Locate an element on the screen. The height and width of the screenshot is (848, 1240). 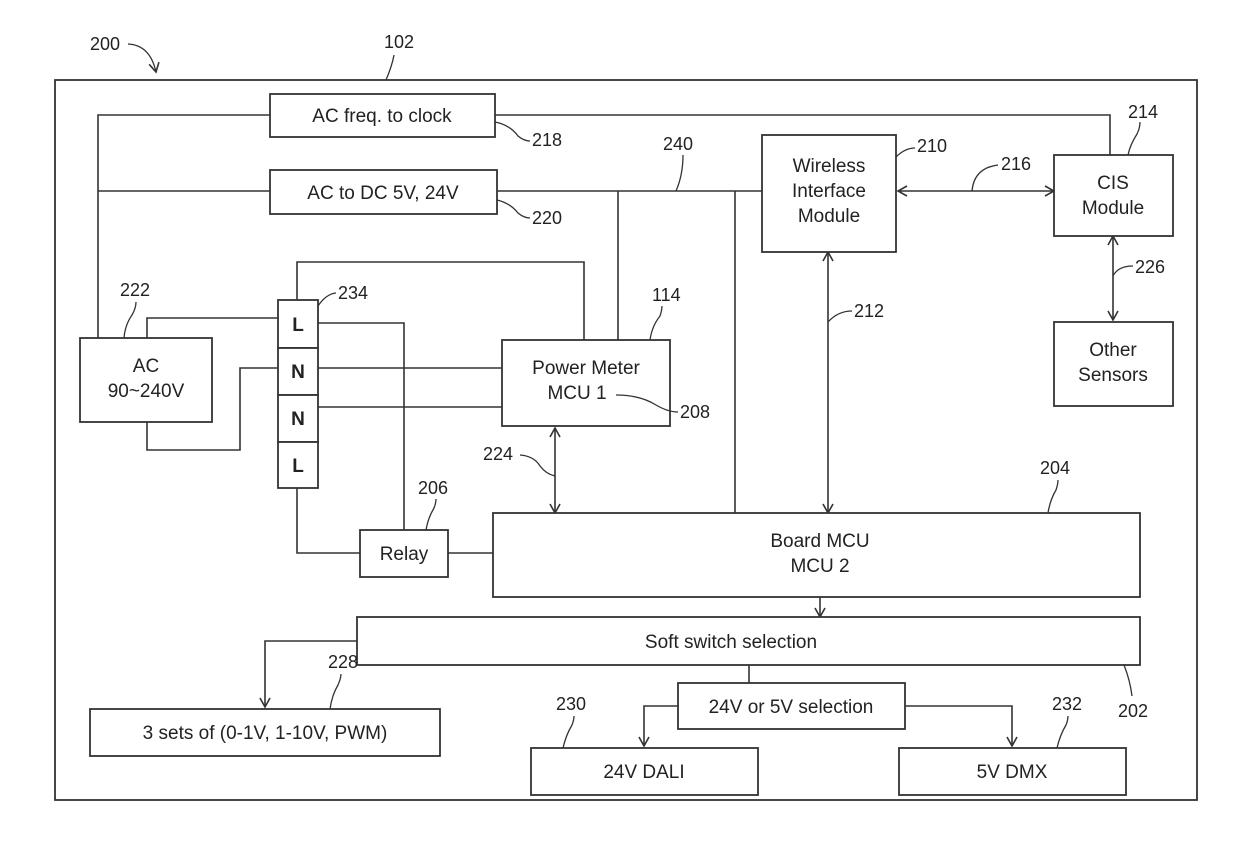
enclosure-leader is located at coordinates (390, 67).